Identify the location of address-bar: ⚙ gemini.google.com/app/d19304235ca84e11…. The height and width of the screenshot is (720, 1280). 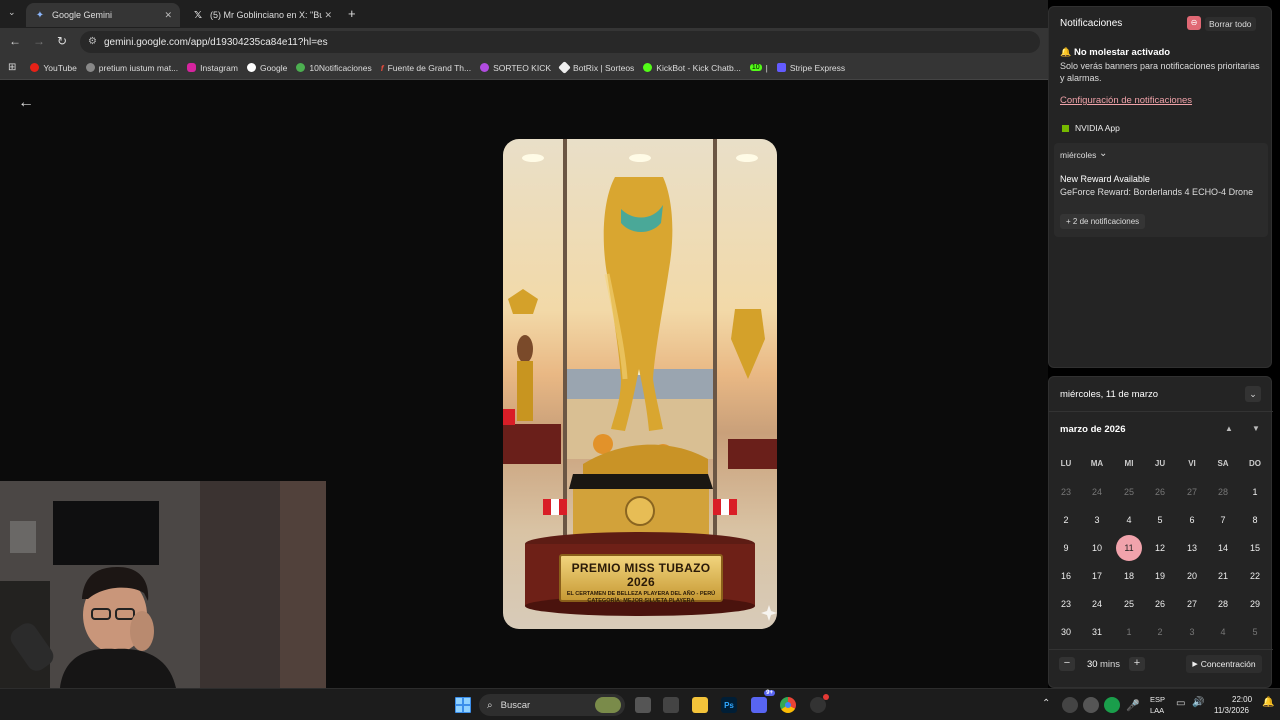
(560, 42).